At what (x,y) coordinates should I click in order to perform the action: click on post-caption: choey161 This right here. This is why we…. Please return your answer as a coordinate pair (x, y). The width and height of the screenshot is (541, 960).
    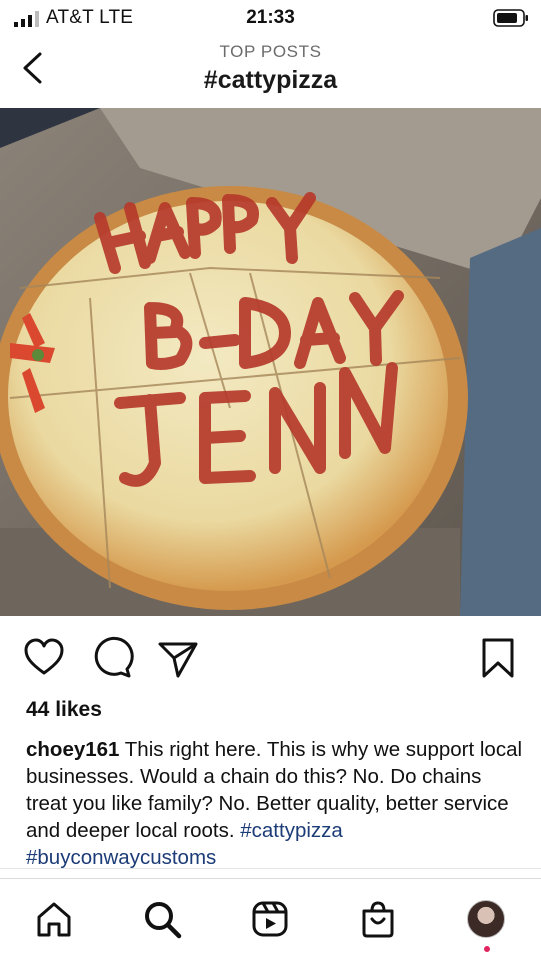
    Looking at the image, I should click on (276, 806).